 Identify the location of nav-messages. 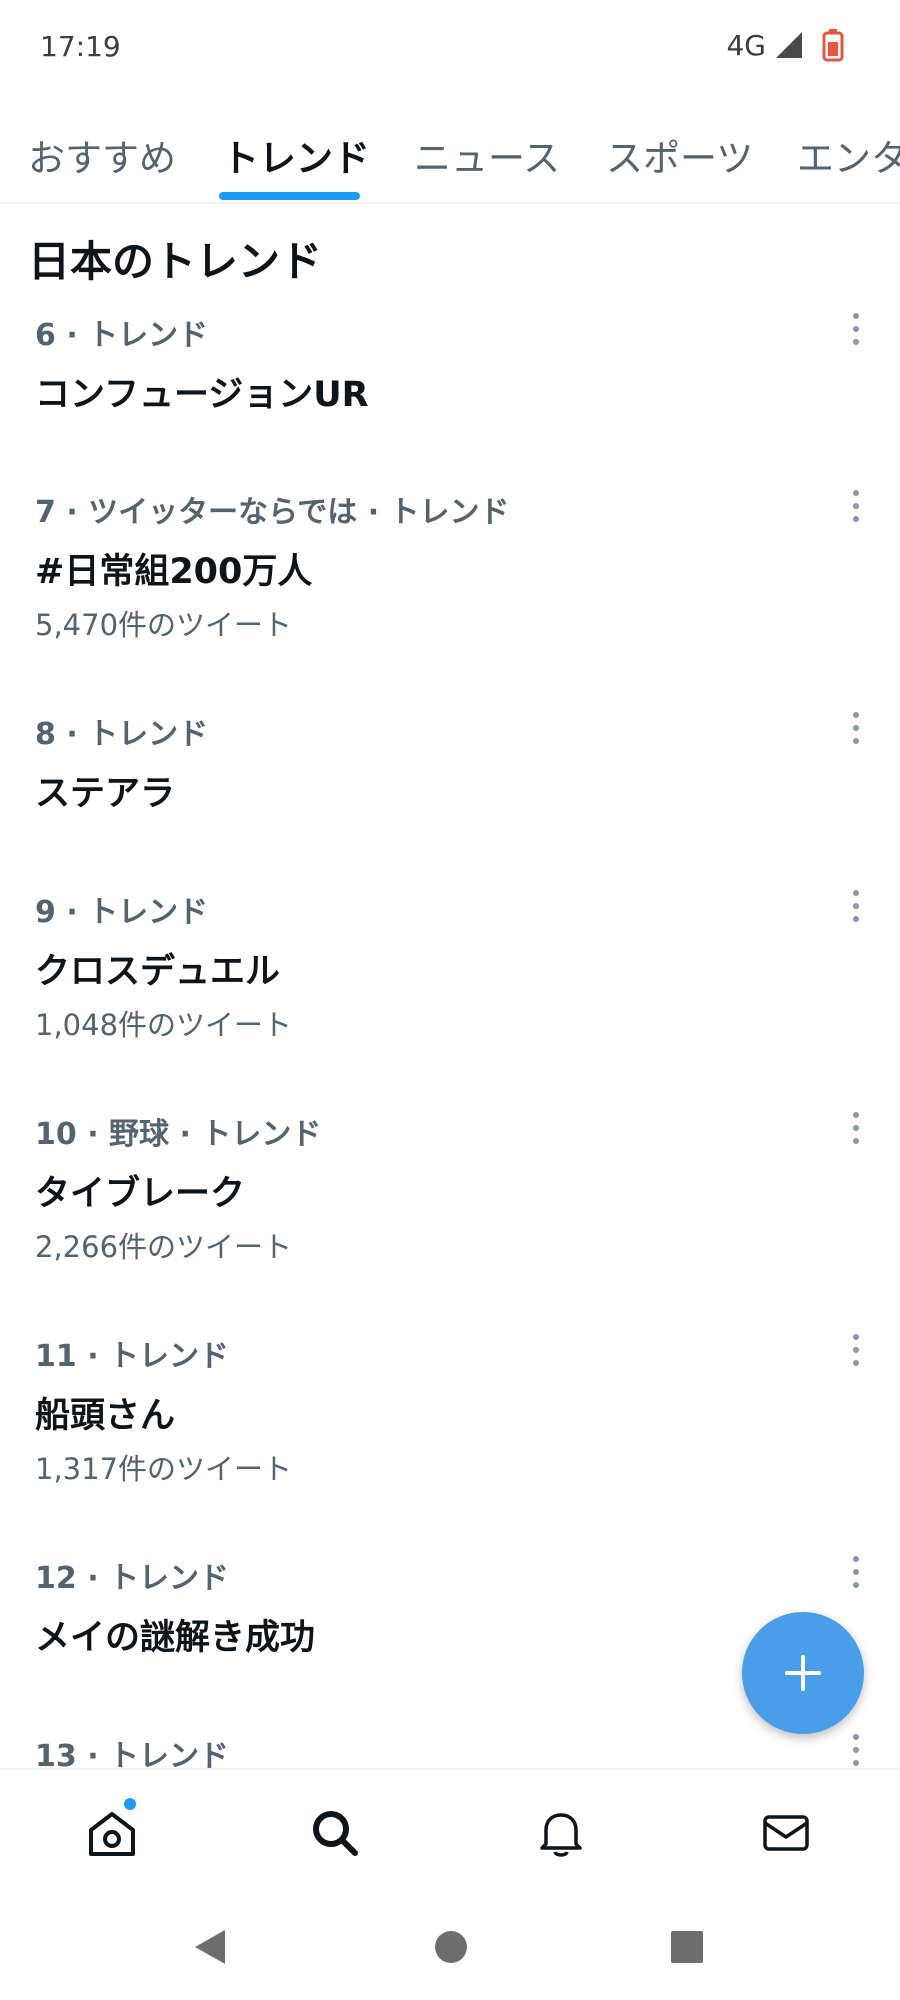
(786, 1833).